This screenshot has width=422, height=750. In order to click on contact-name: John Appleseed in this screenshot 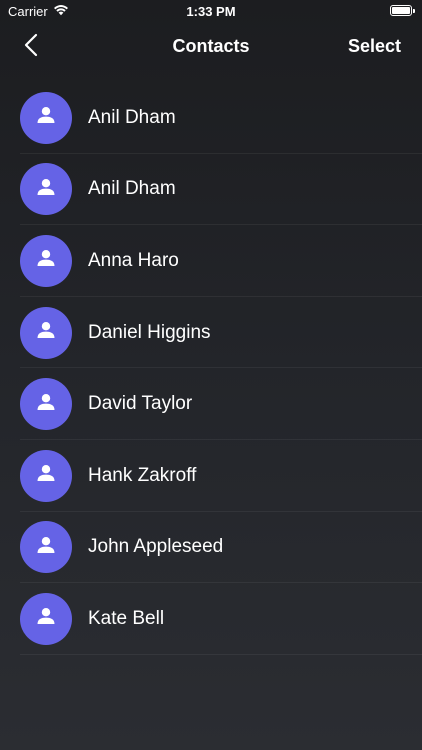, I will do `click(156, 547)`.